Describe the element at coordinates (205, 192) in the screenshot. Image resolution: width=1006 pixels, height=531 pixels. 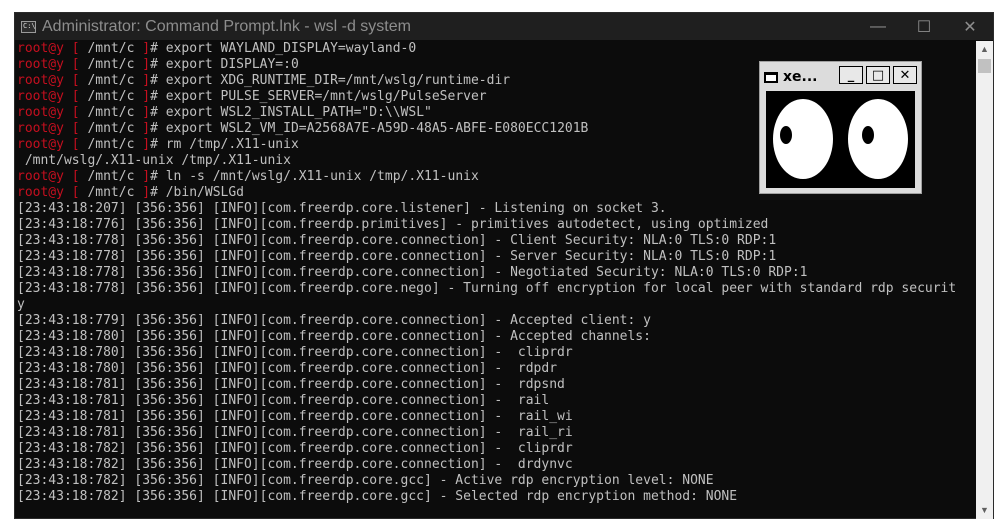
I see `line-text: /bin/WSLGd` at that location.